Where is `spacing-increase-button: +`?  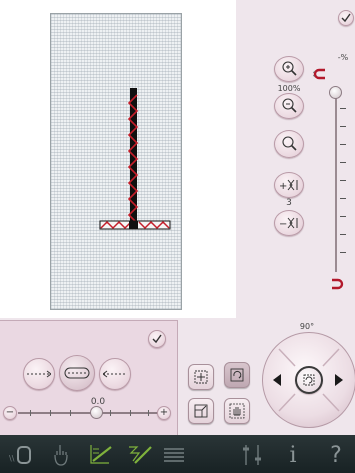
spacing-increase-button: + is located at coordinates (164, 413).